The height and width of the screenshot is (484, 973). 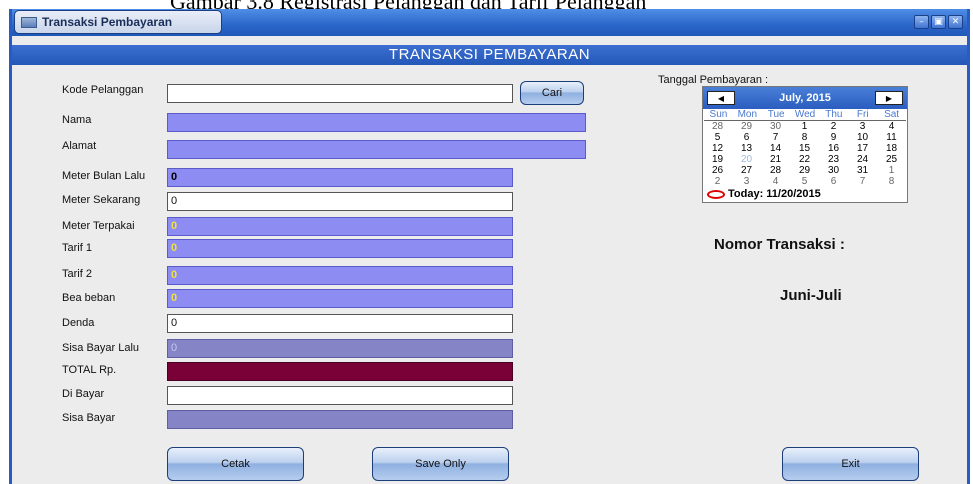 What do you see at coordinates (340, 348) in the screenshot?
I see `sisa-bayar-lalu-field: 0` at bounding box center [340, 348].